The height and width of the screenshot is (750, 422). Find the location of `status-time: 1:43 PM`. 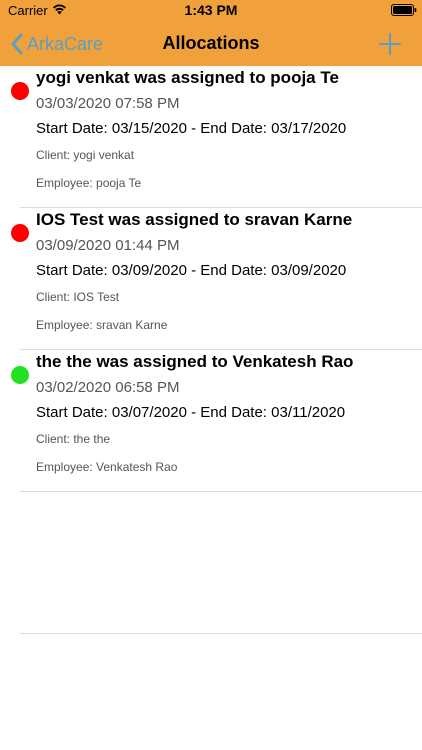

status-time: 1:43 PM is located at coordinates (211, 10).